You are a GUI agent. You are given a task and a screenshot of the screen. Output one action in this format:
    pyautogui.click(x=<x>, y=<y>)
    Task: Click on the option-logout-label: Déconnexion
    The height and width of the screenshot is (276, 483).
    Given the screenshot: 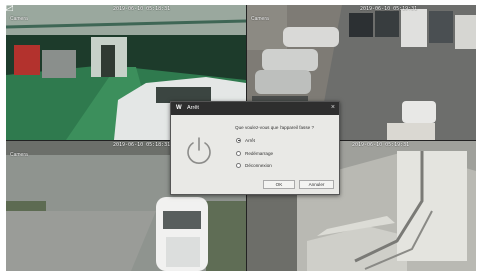 What is the action you would take?
    pyautogui.click(x=258, y=165)
    